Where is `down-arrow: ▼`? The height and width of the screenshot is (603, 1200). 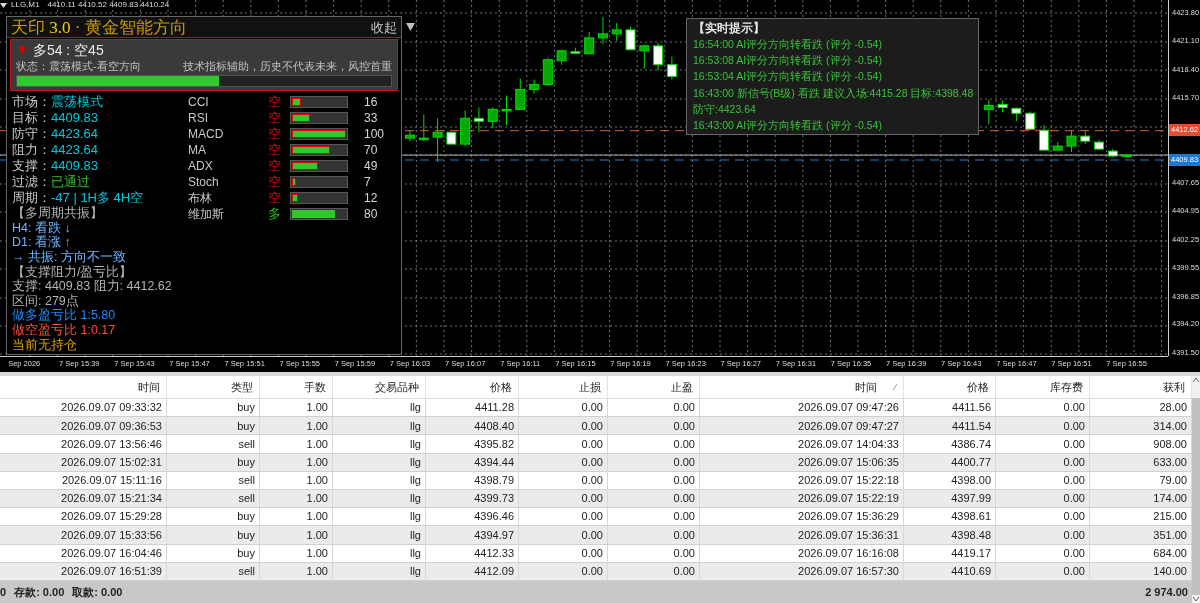
down-arrow: ▼ is located at coordinates (22, 50).